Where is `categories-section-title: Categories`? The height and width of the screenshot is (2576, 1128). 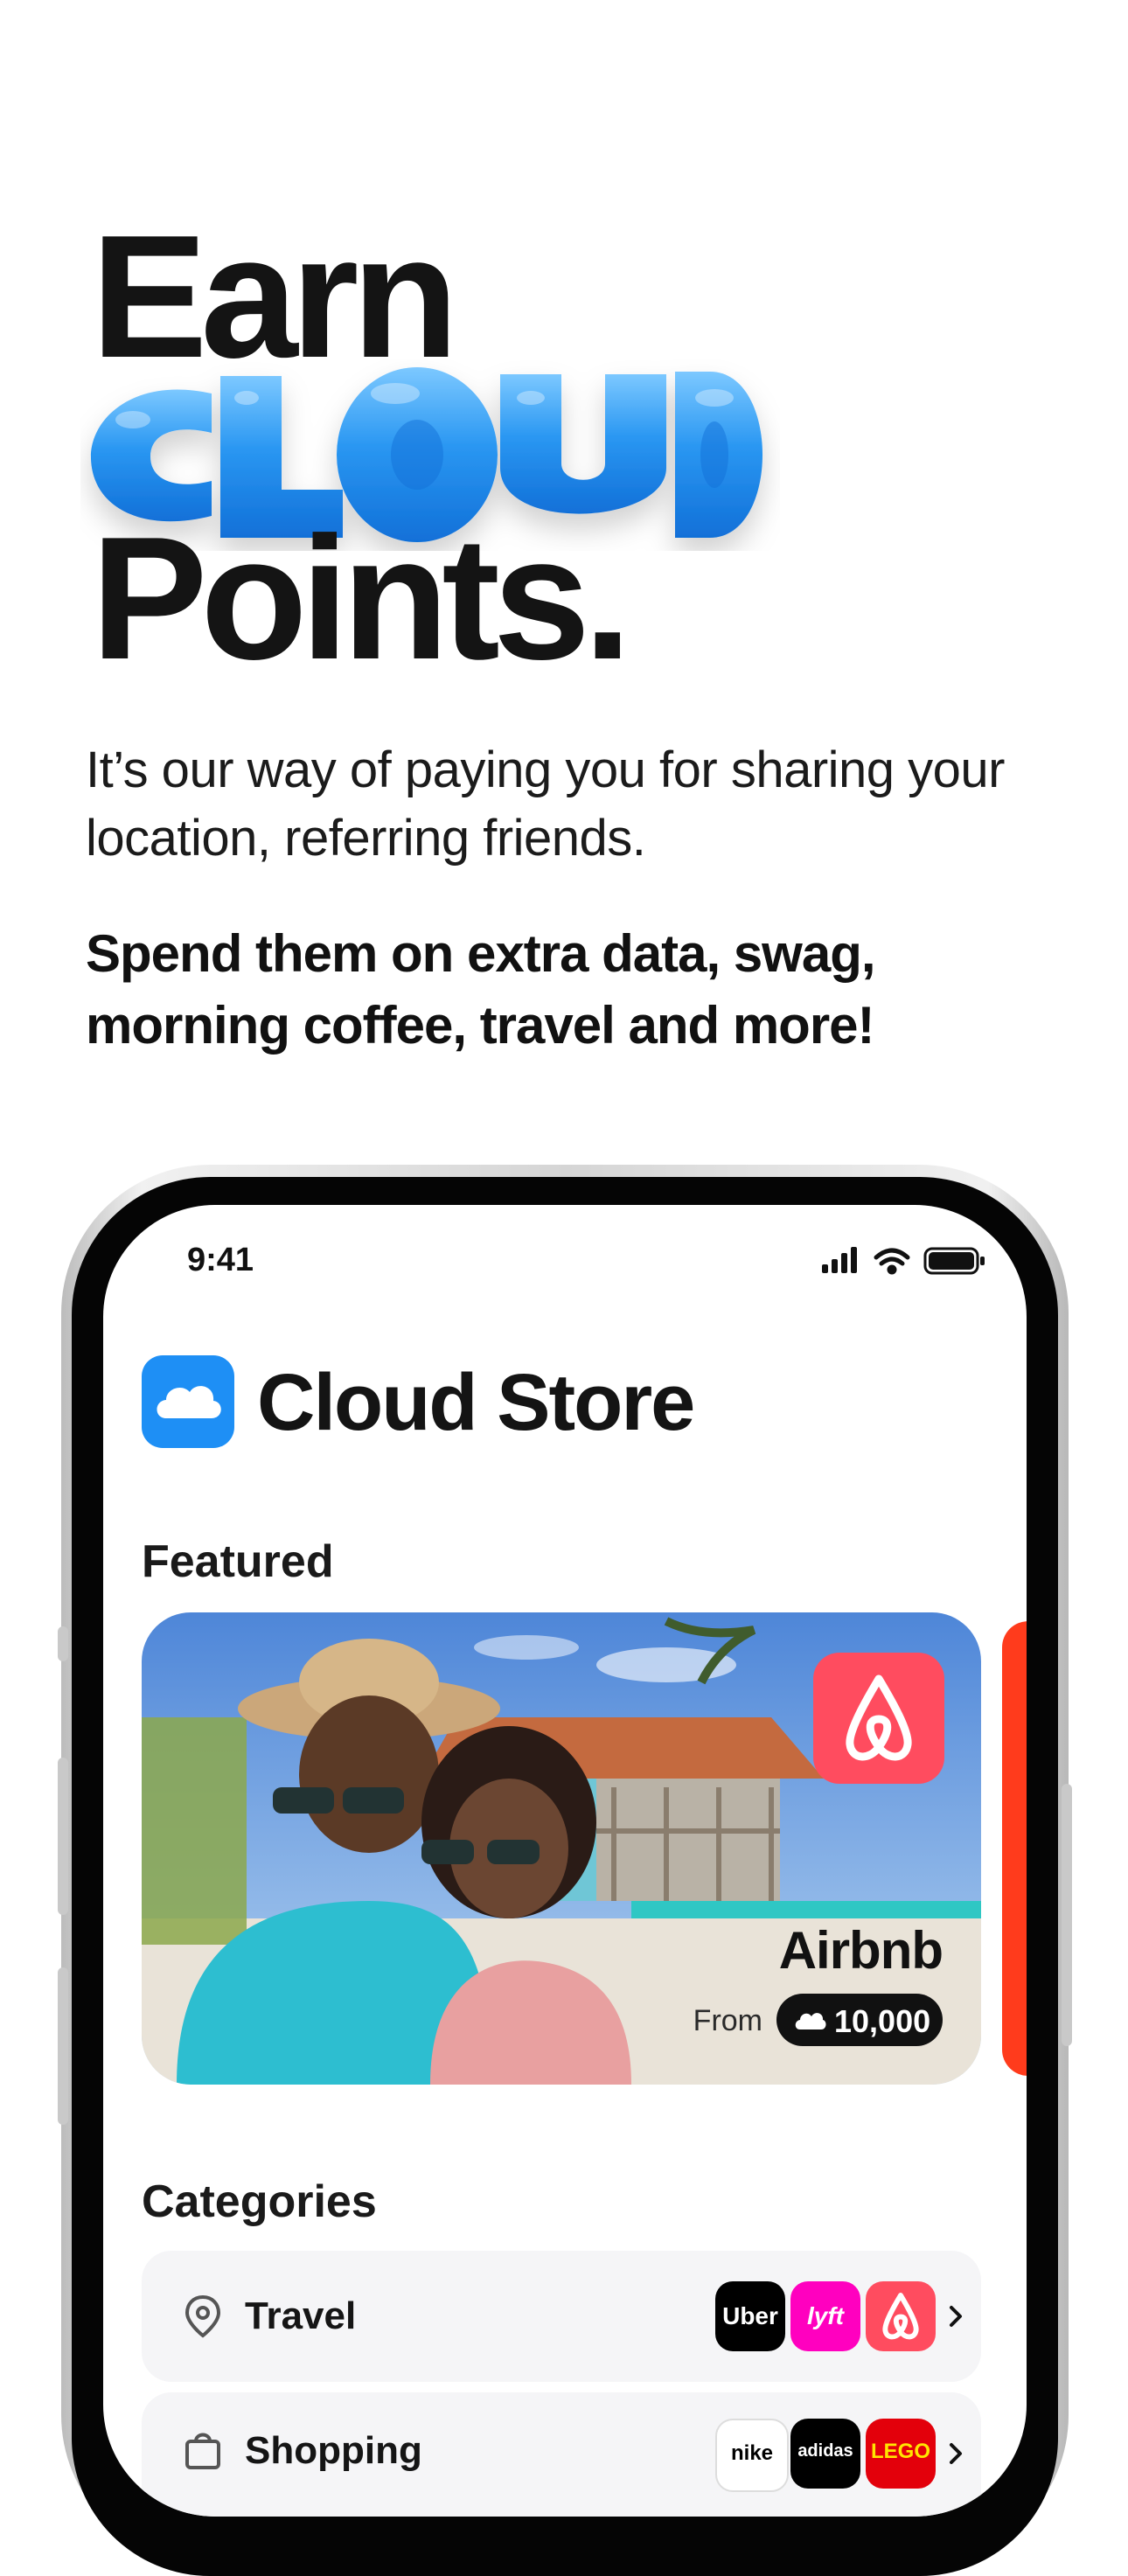
categories-section-title: Categories is located at coordinates (259, 2201).